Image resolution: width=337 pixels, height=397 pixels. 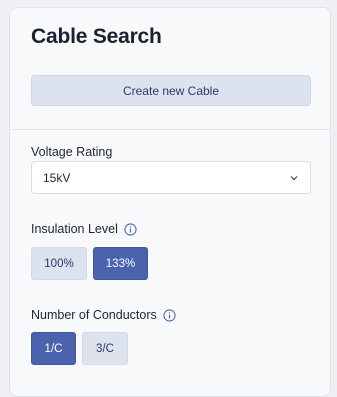 What do you see at coordinates (53, 348) in the screenshot?
I see `conductors-option-1c: 1/C` at bounding box center [53, 348].